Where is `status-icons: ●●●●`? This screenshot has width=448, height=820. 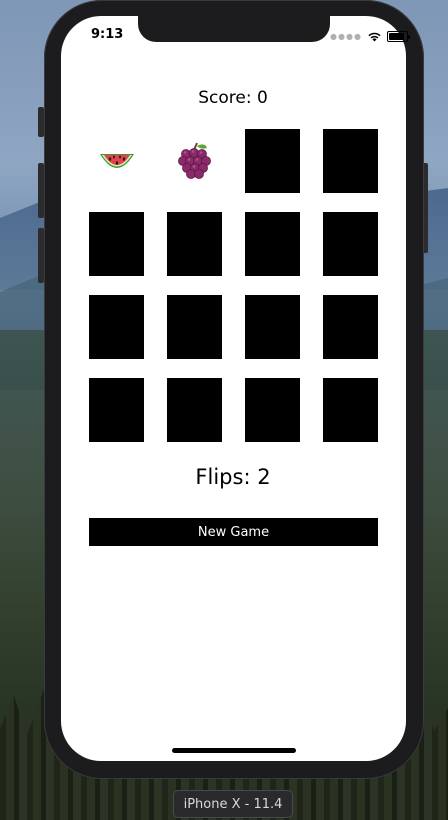
status-icons: ●●●● is located at coordinates (370, 36).